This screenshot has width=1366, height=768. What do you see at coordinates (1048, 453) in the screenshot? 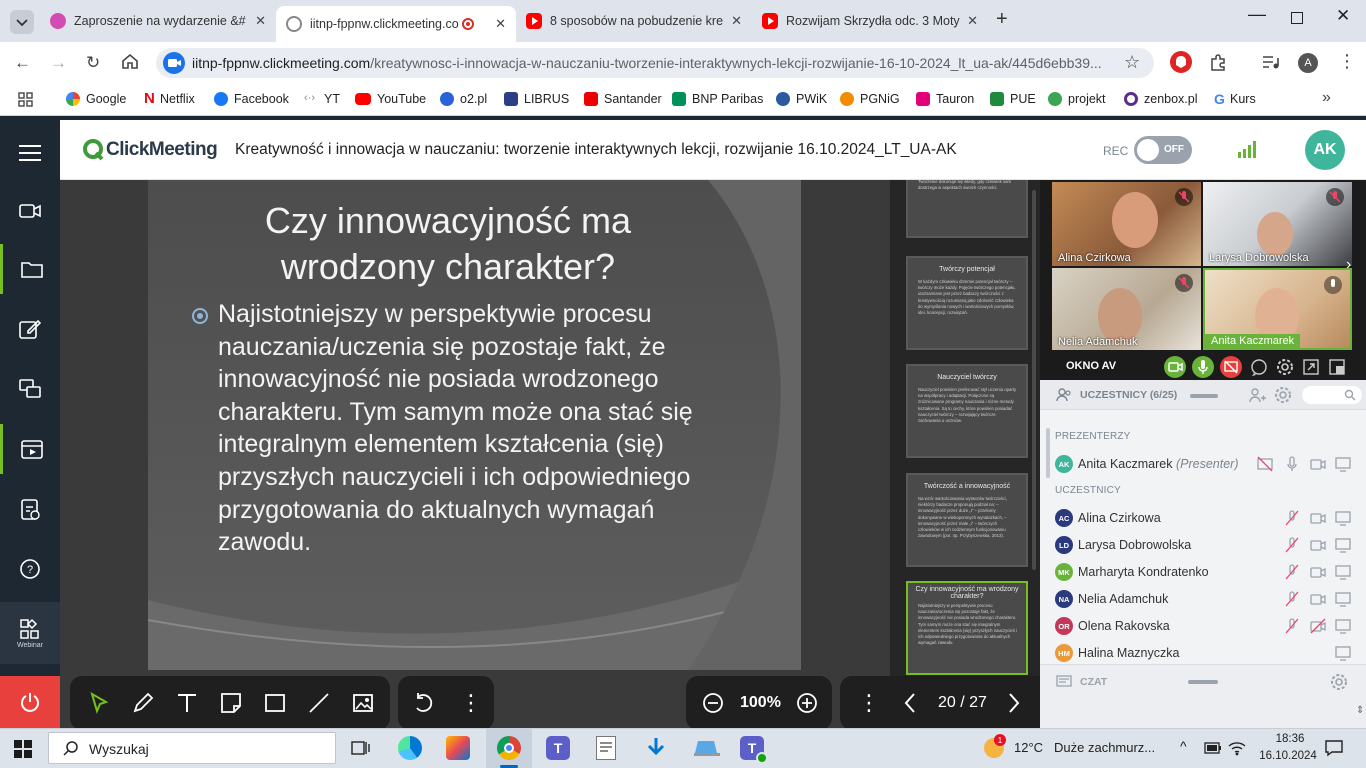
I see `participants-scrollbar` at bounding box center [1048, 453].